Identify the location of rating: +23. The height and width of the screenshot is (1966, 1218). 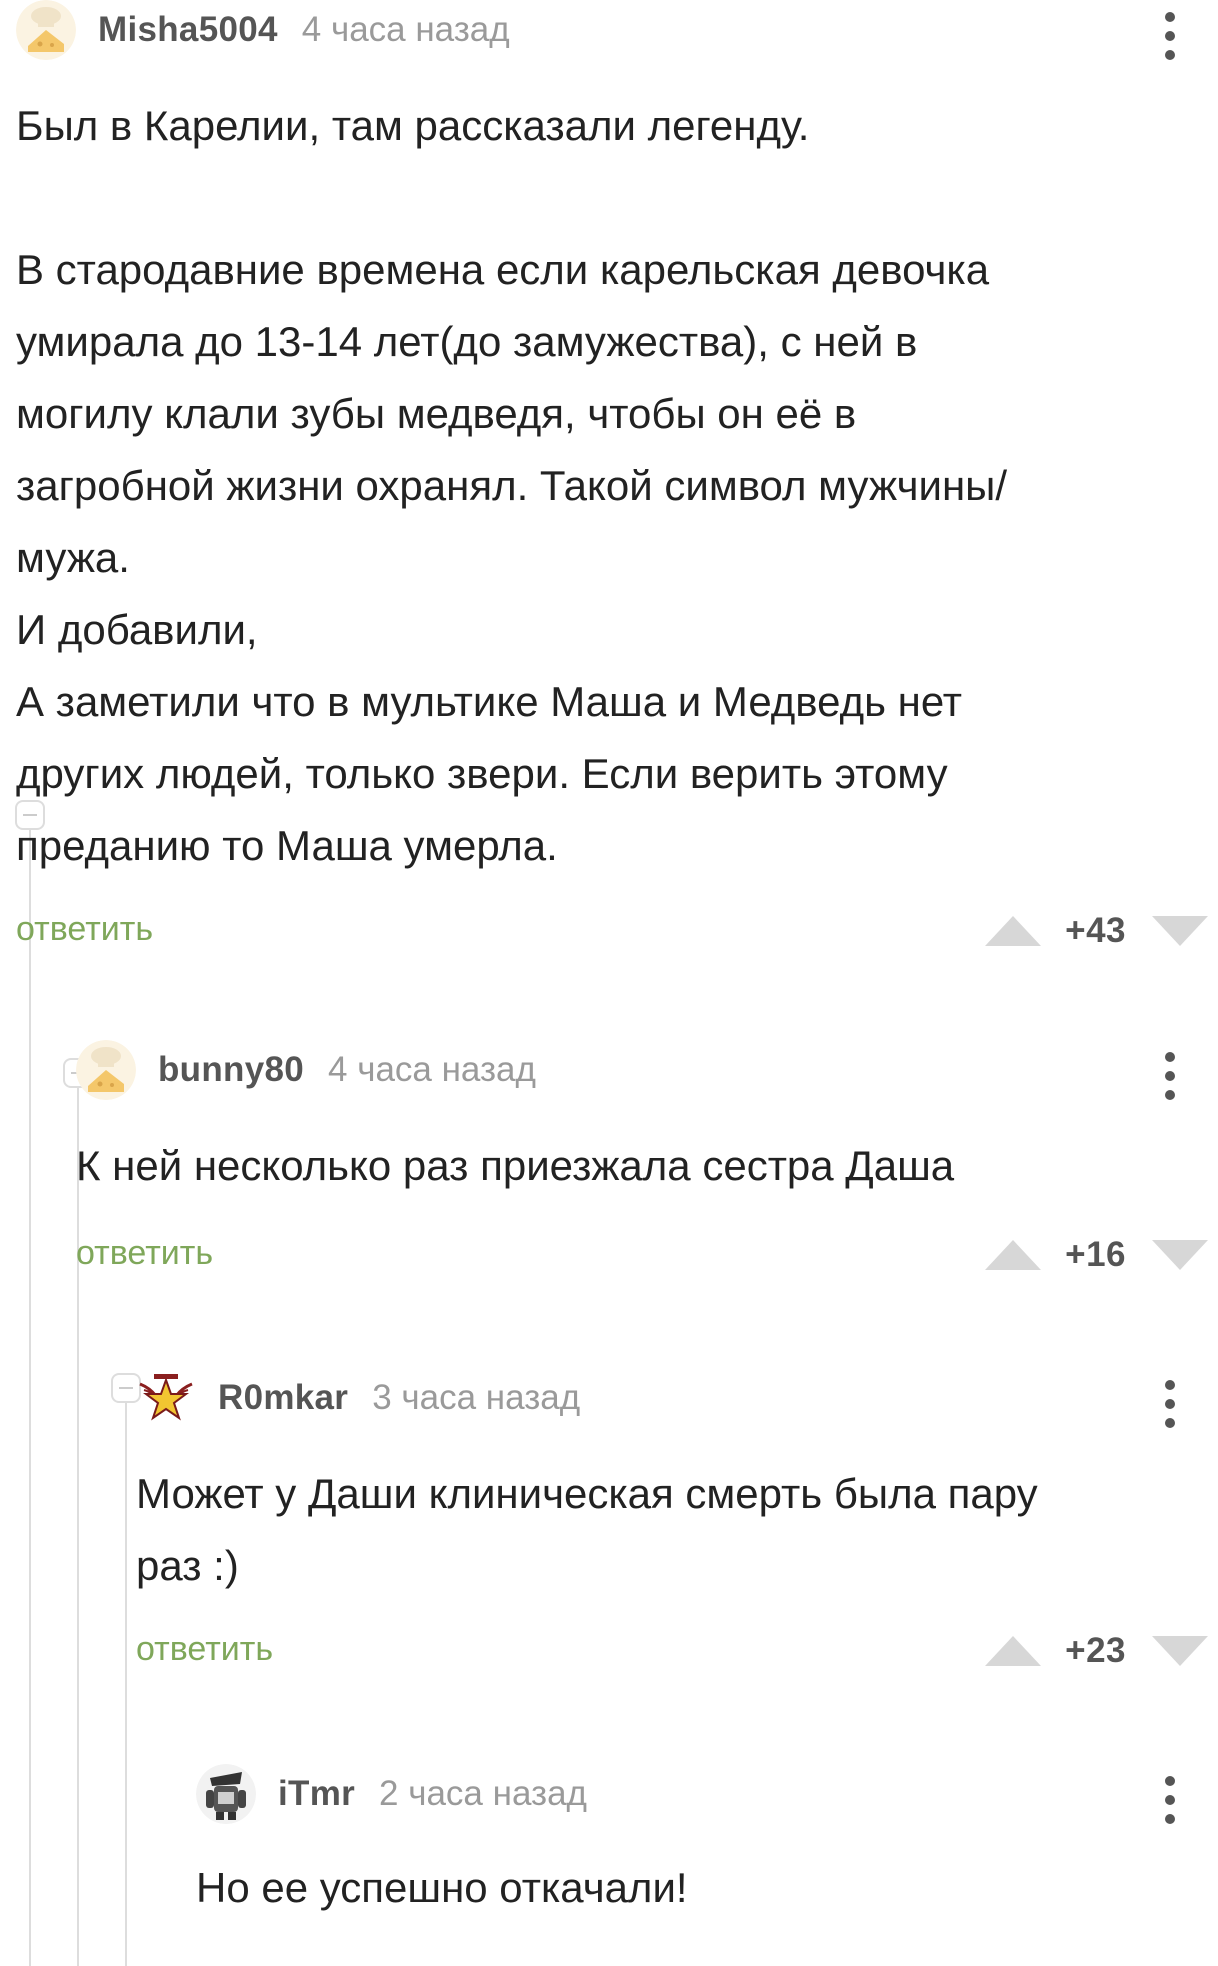
(1095, 1650).